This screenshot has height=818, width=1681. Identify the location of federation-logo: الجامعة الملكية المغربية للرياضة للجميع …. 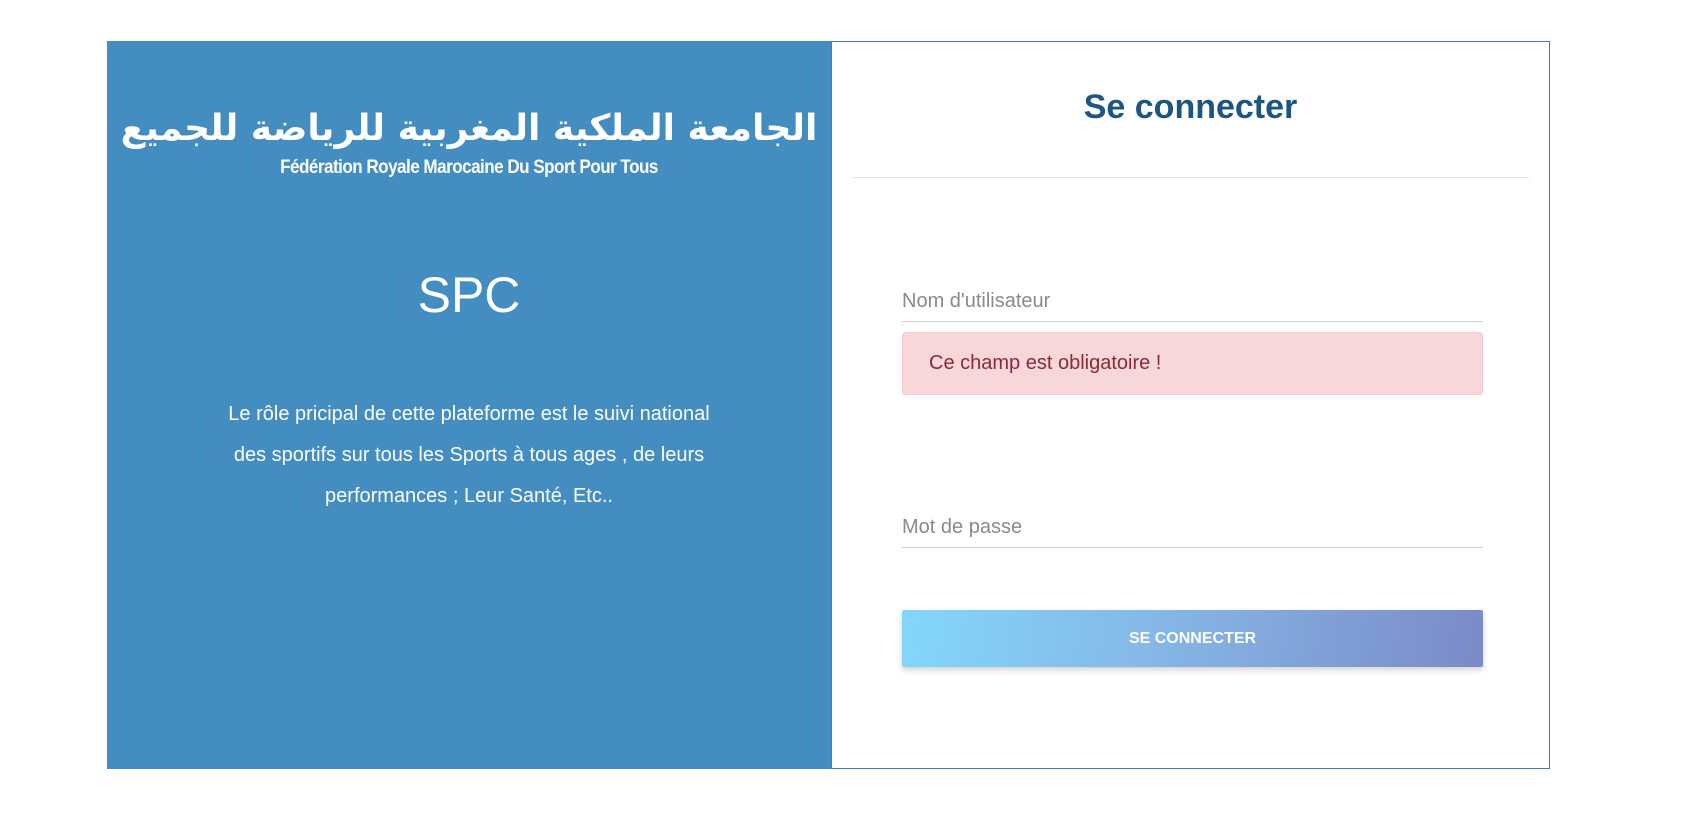
(469, 143).